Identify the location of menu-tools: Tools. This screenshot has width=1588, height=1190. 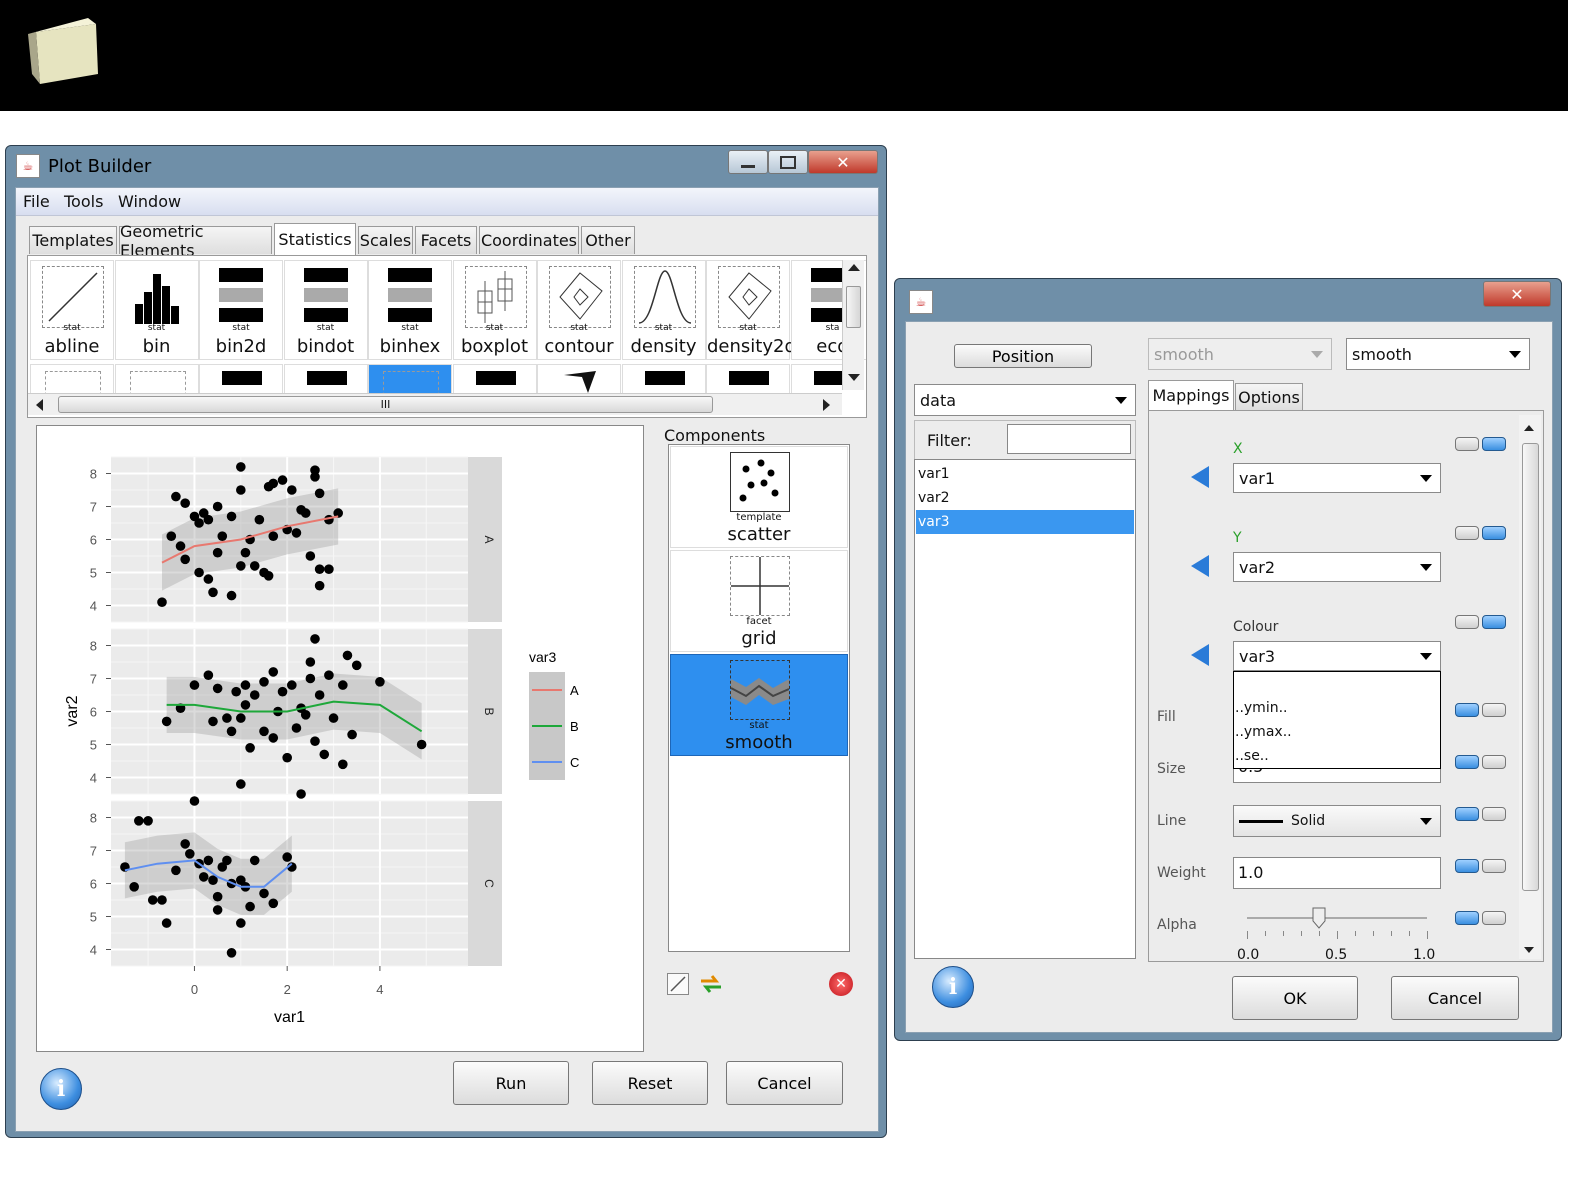
(83, 201).